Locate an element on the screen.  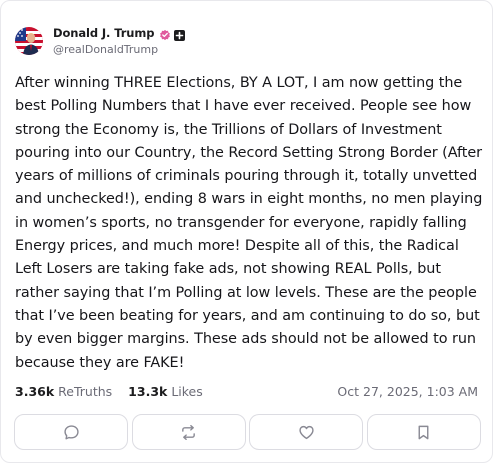
bookmark-button is located at coordinates (423, 432).